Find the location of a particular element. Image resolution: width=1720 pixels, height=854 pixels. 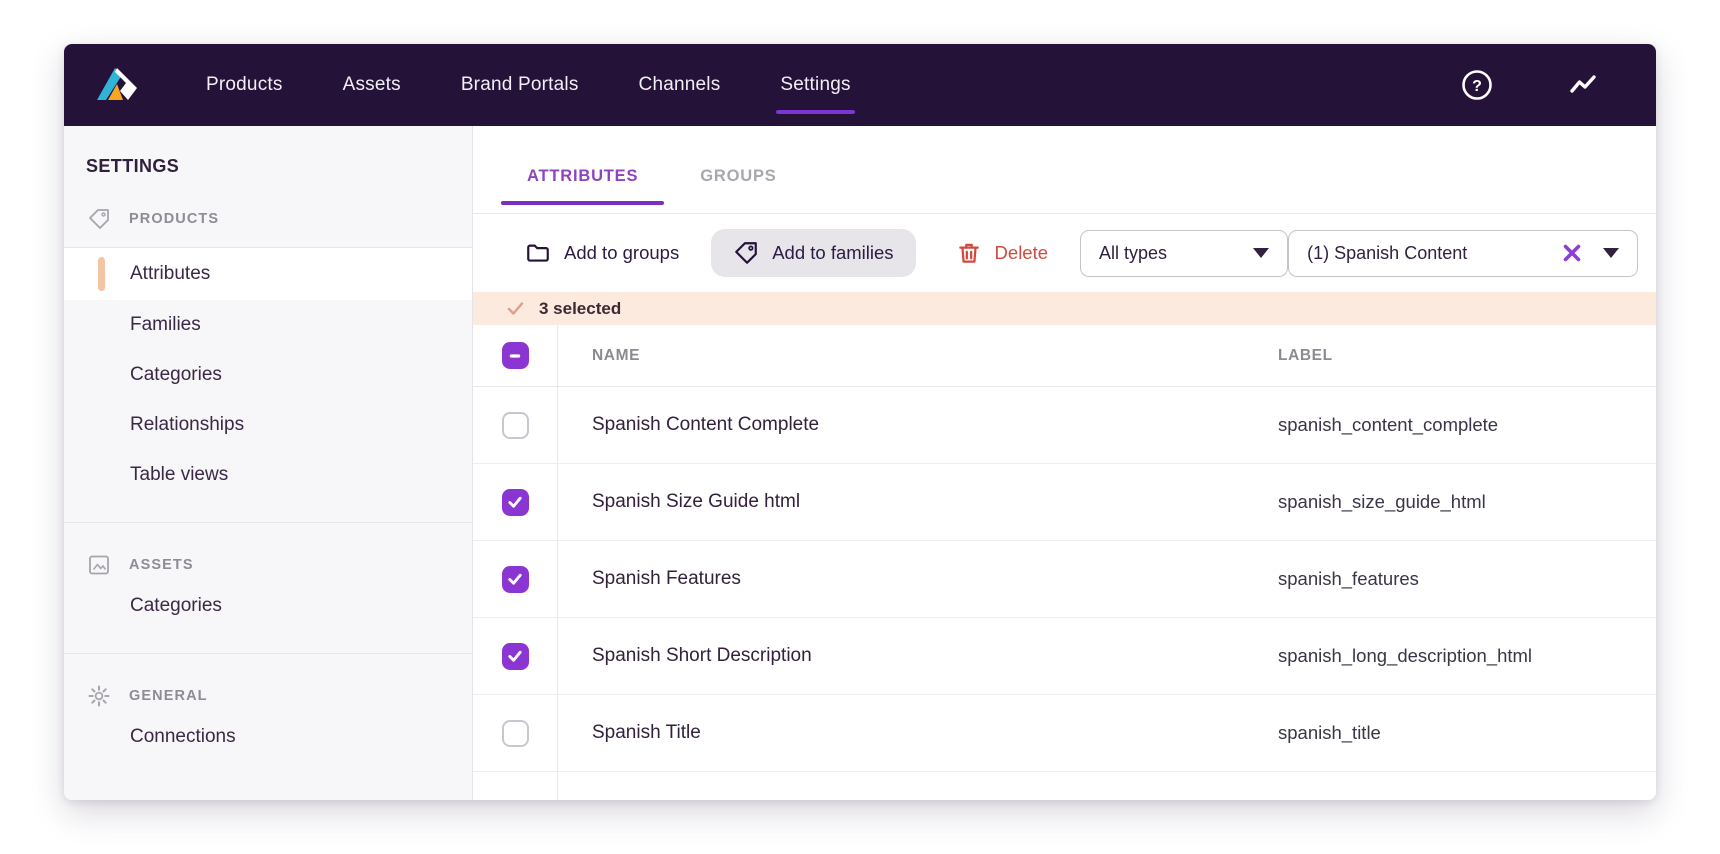

general-section-items: Connections is located at coordinates (268, 742).